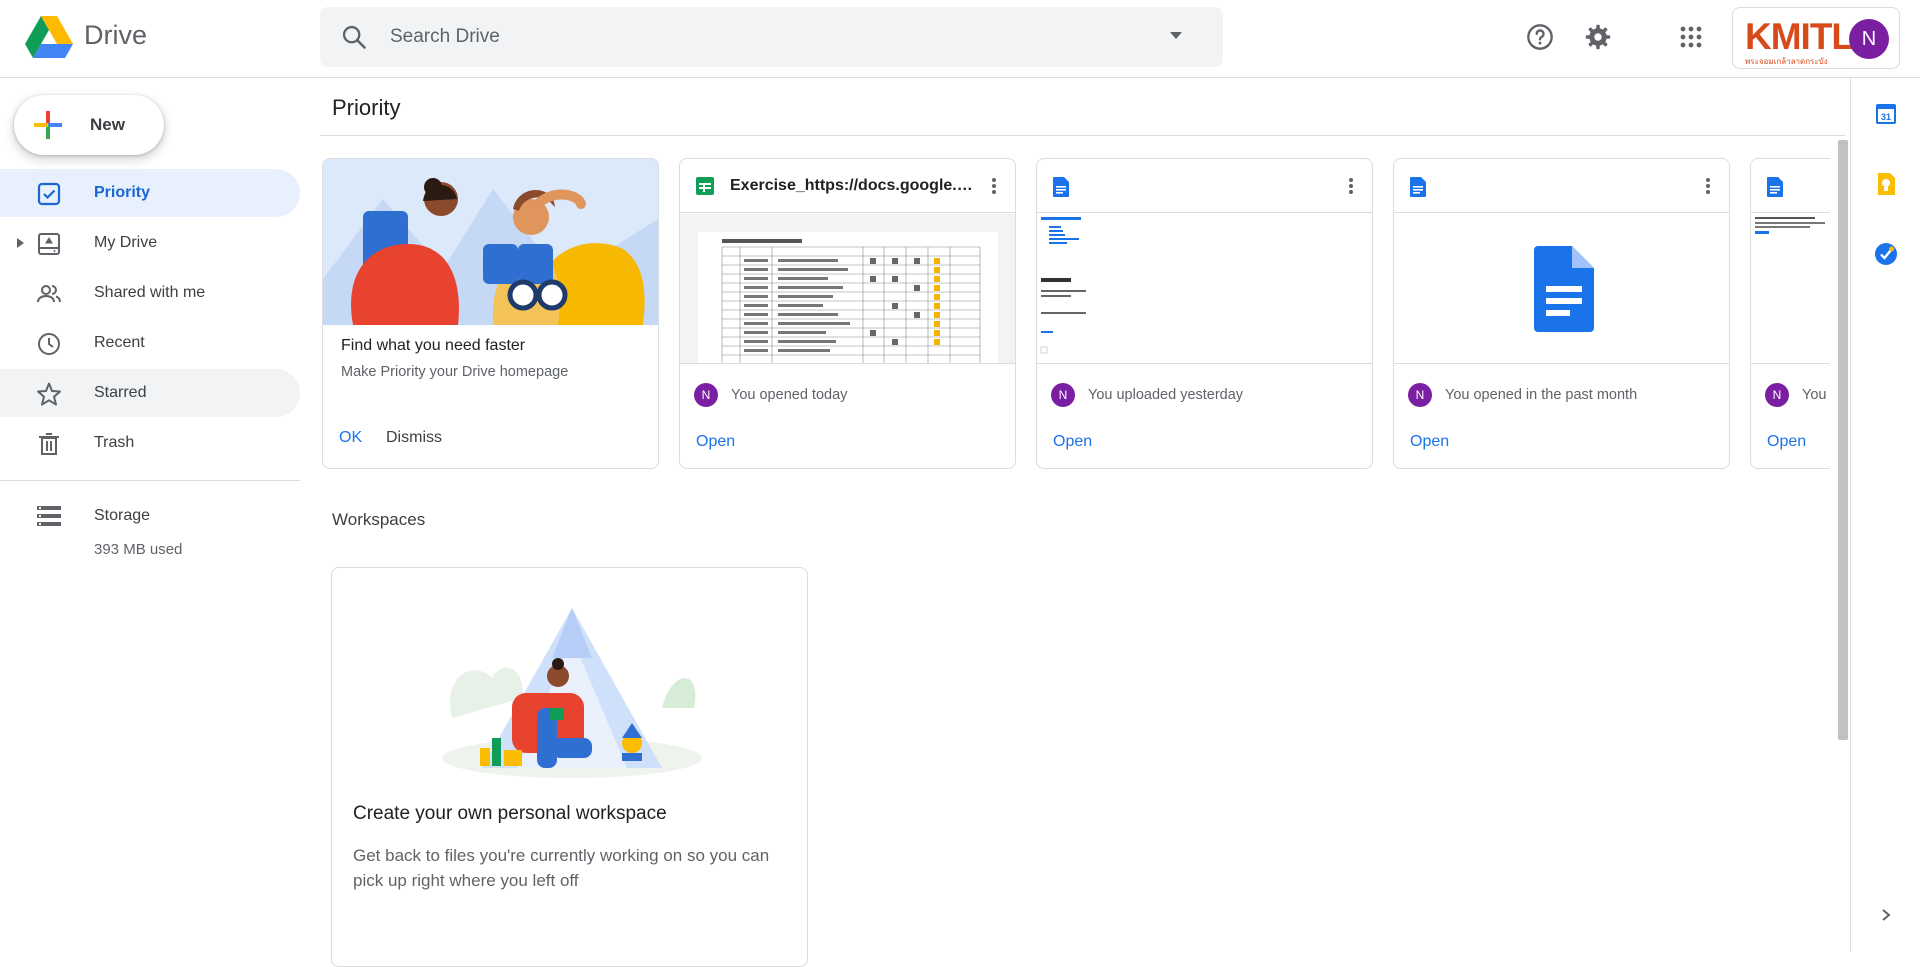  What do you see at coordinates (49, 294) in the screenshot?
I see `people-icon` at bounding box center [49, 294].